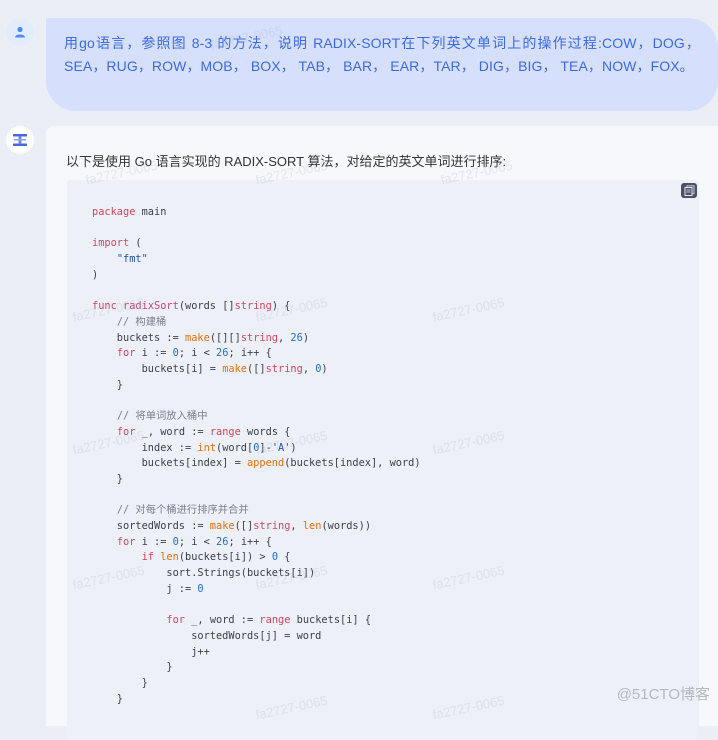  I want to click on code-line: ), so click(95, 274).